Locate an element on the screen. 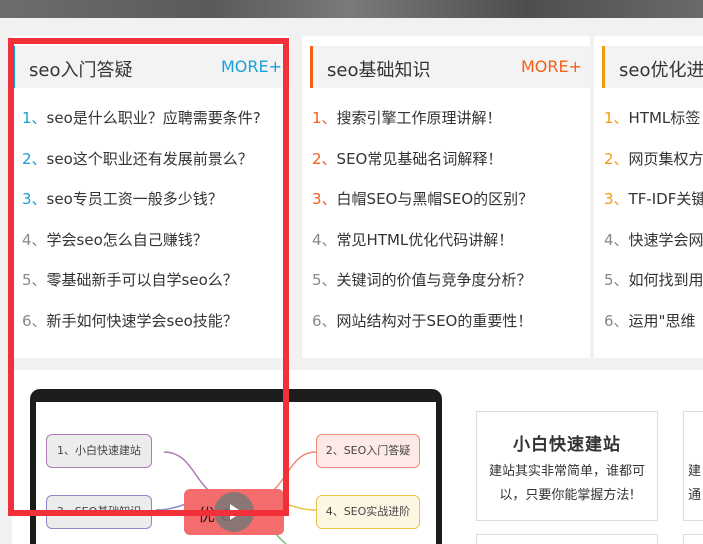 The height and width of the screenshot is (544, 703). panel-header: seo基础知识 MORE+ is located at coordinates (450, 67).